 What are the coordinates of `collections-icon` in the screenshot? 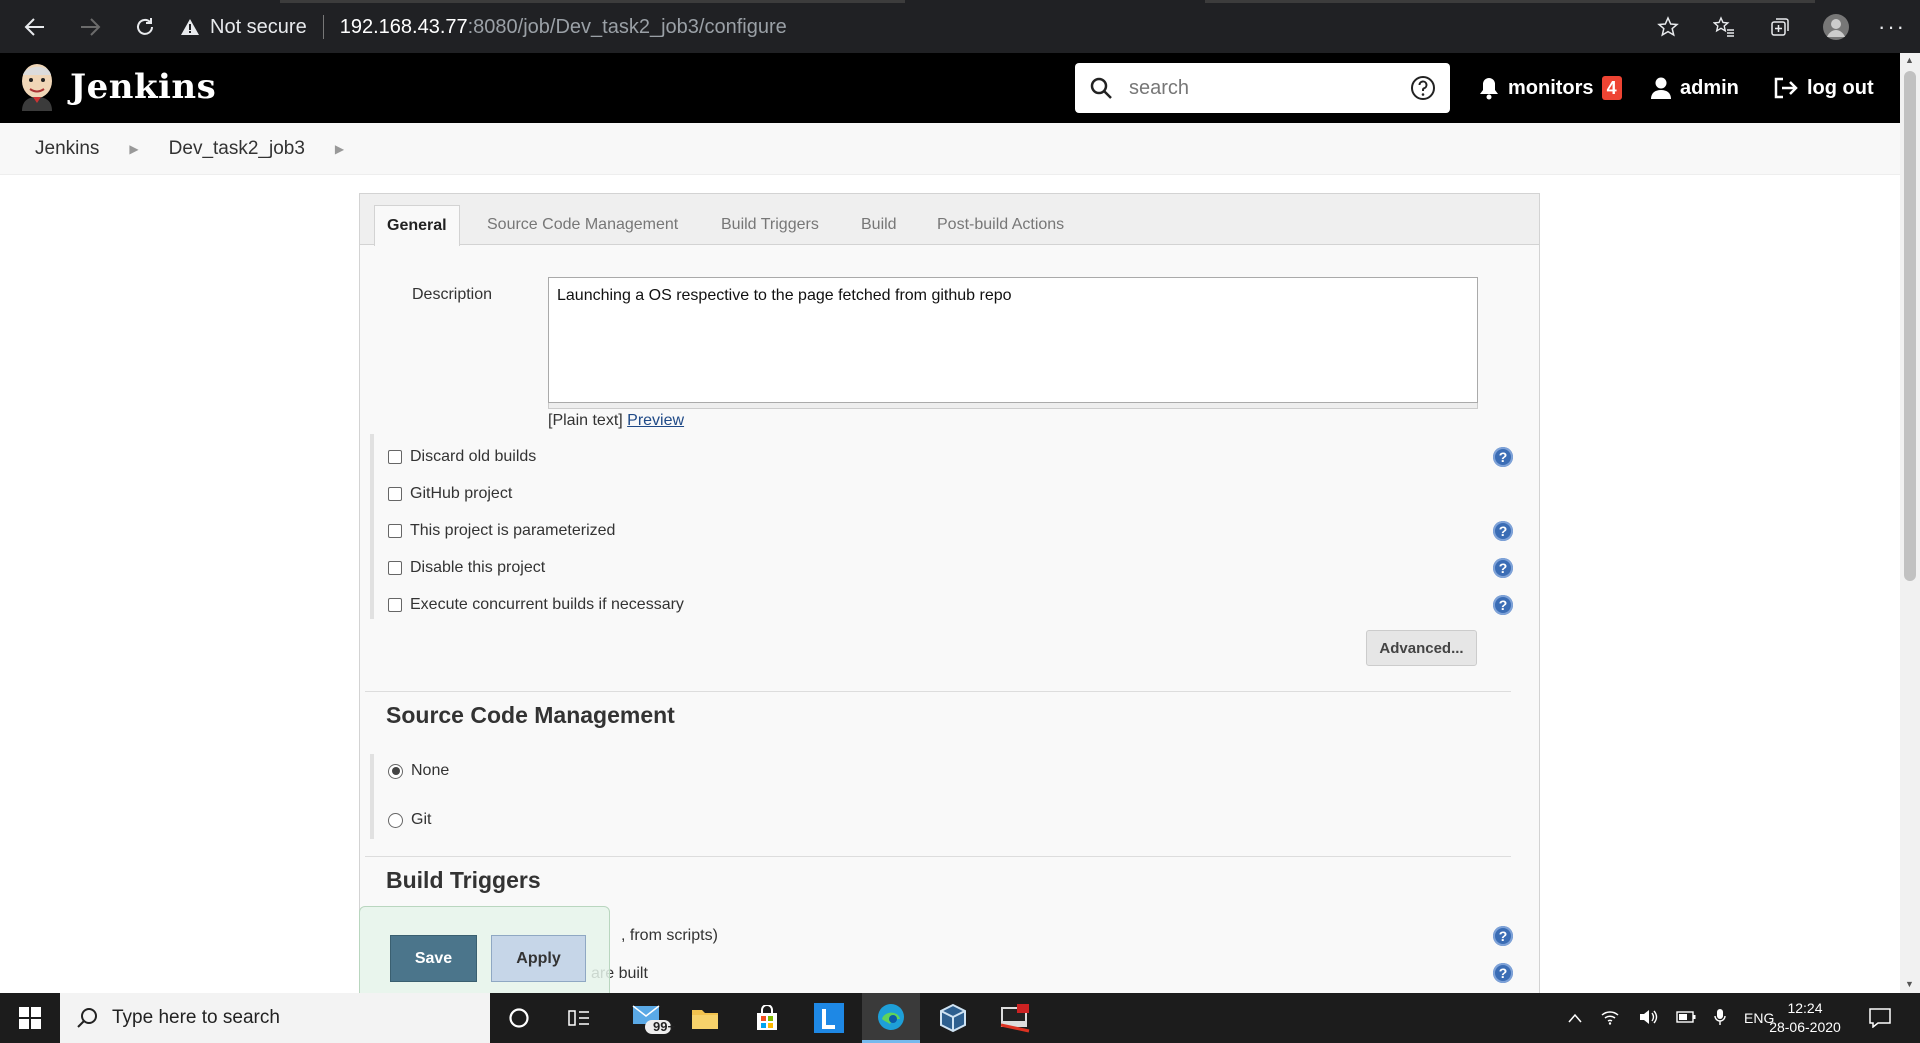 It's located at (1780, 27).